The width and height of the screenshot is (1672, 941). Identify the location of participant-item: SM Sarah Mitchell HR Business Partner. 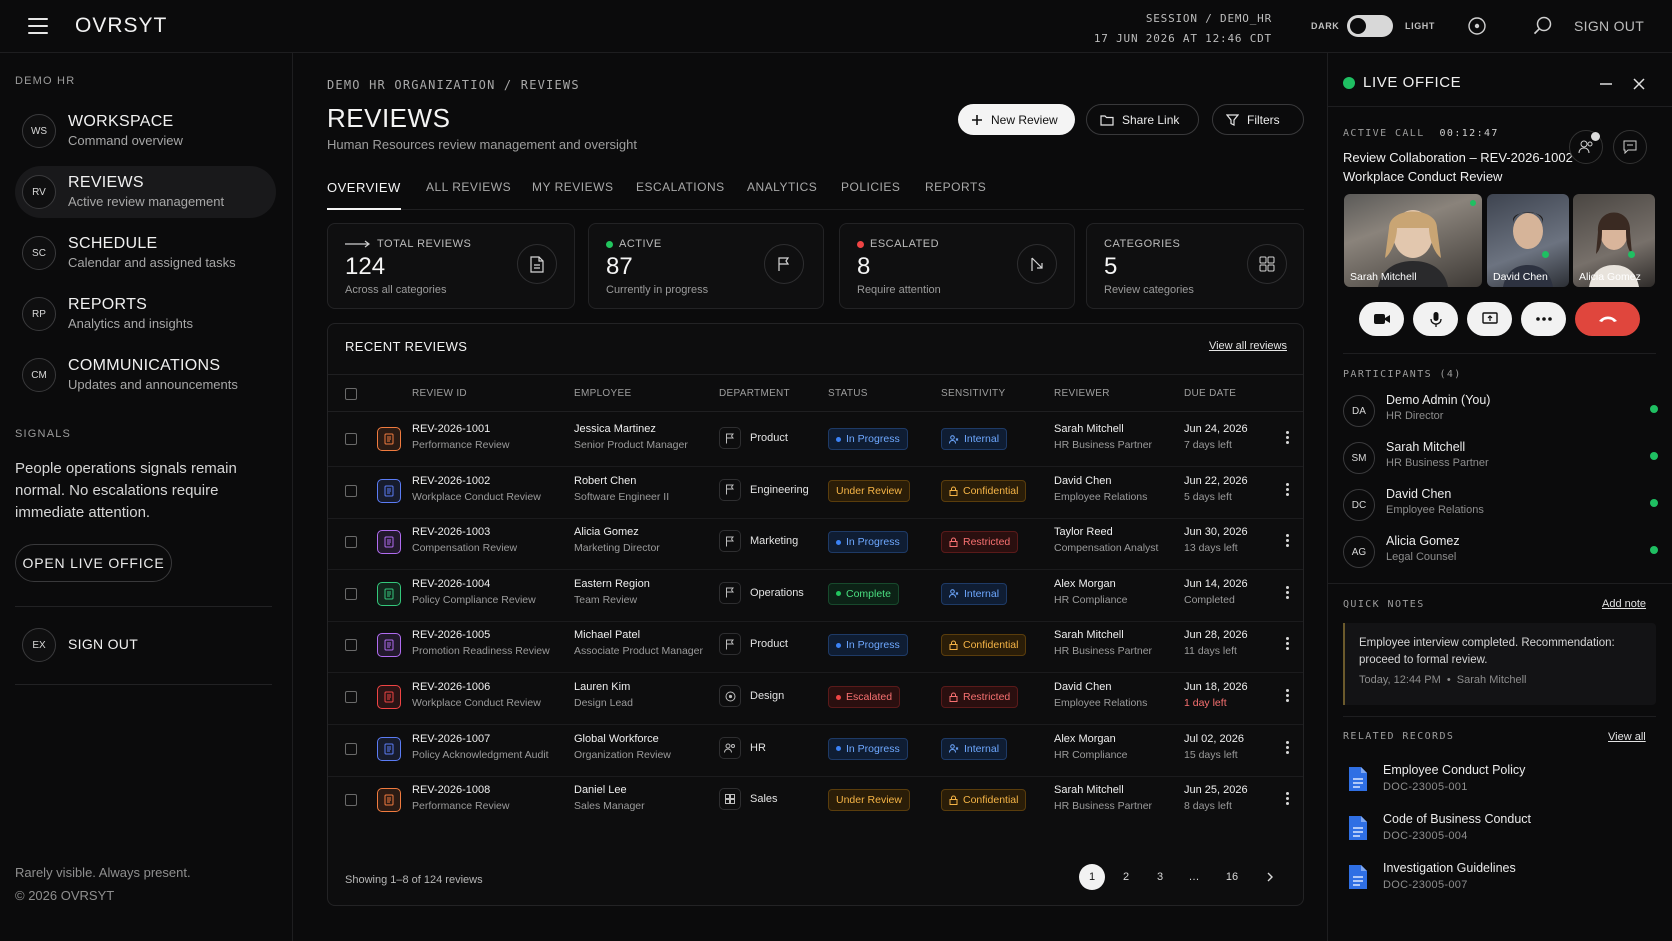
(1500, 458).